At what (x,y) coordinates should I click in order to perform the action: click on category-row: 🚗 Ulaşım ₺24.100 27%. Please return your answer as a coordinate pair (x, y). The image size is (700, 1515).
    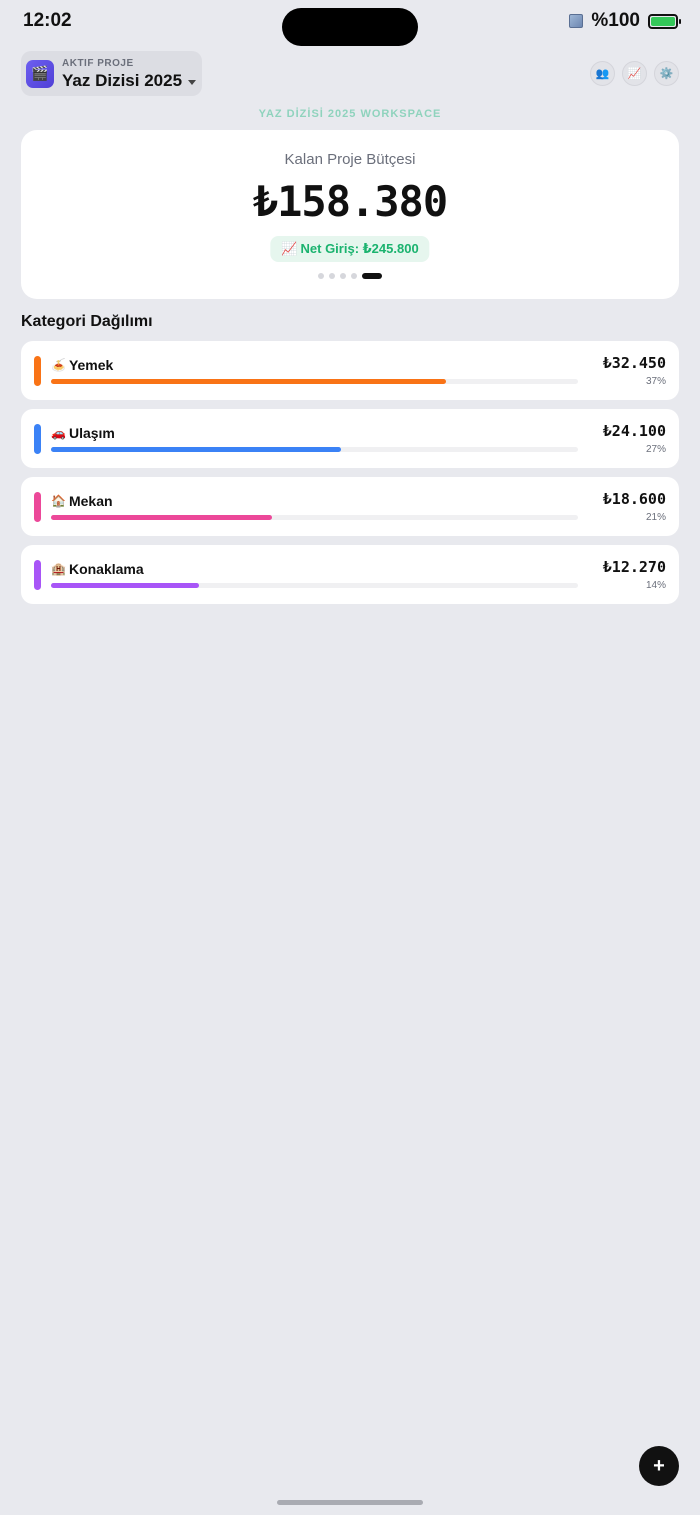
    Looking at the image, I should click on (350, 438).